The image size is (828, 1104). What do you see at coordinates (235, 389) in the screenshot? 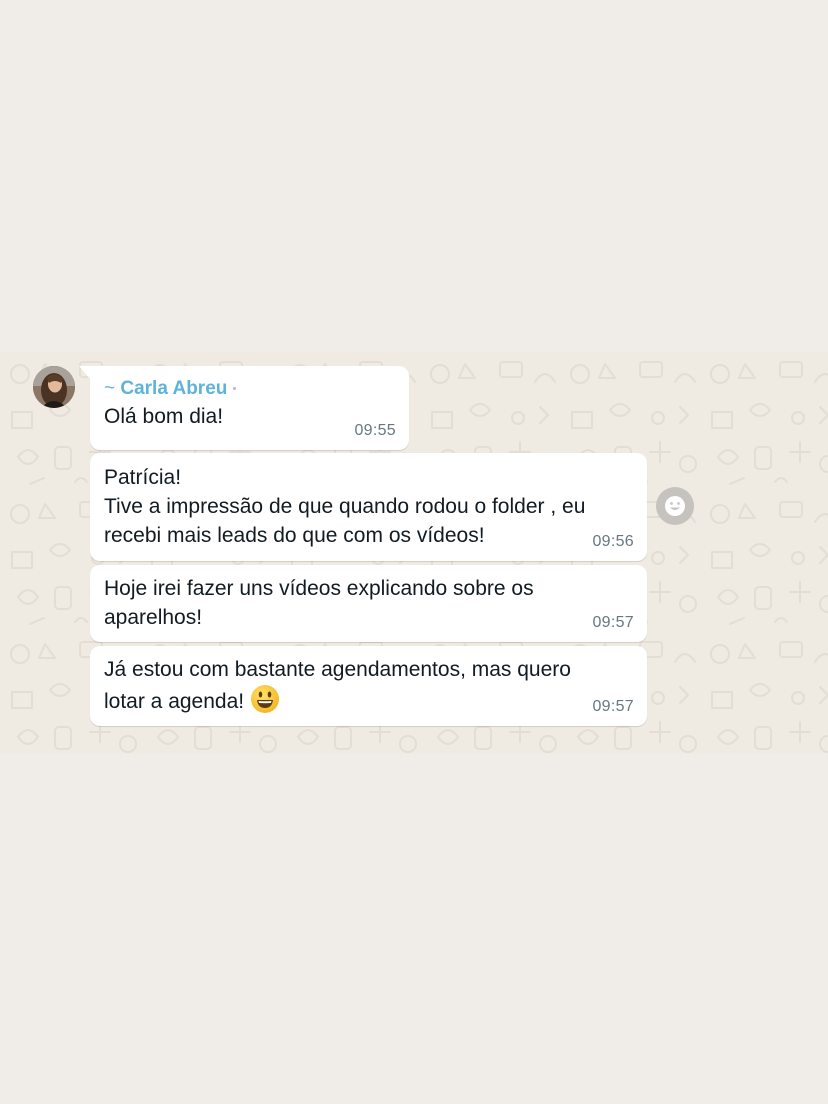
I see `sender-dot` at bounding box center [235, 389].